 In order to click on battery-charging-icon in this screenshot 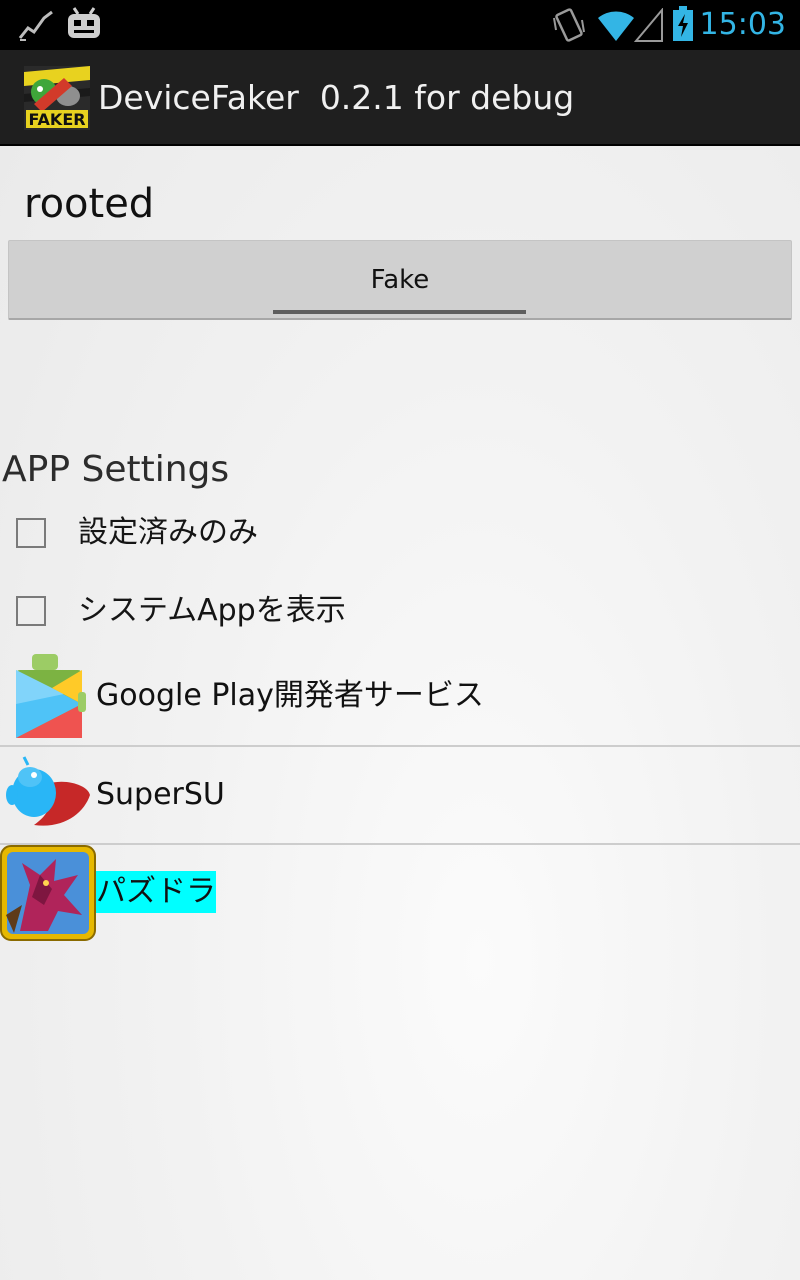, I will do `click(683, 23)`.